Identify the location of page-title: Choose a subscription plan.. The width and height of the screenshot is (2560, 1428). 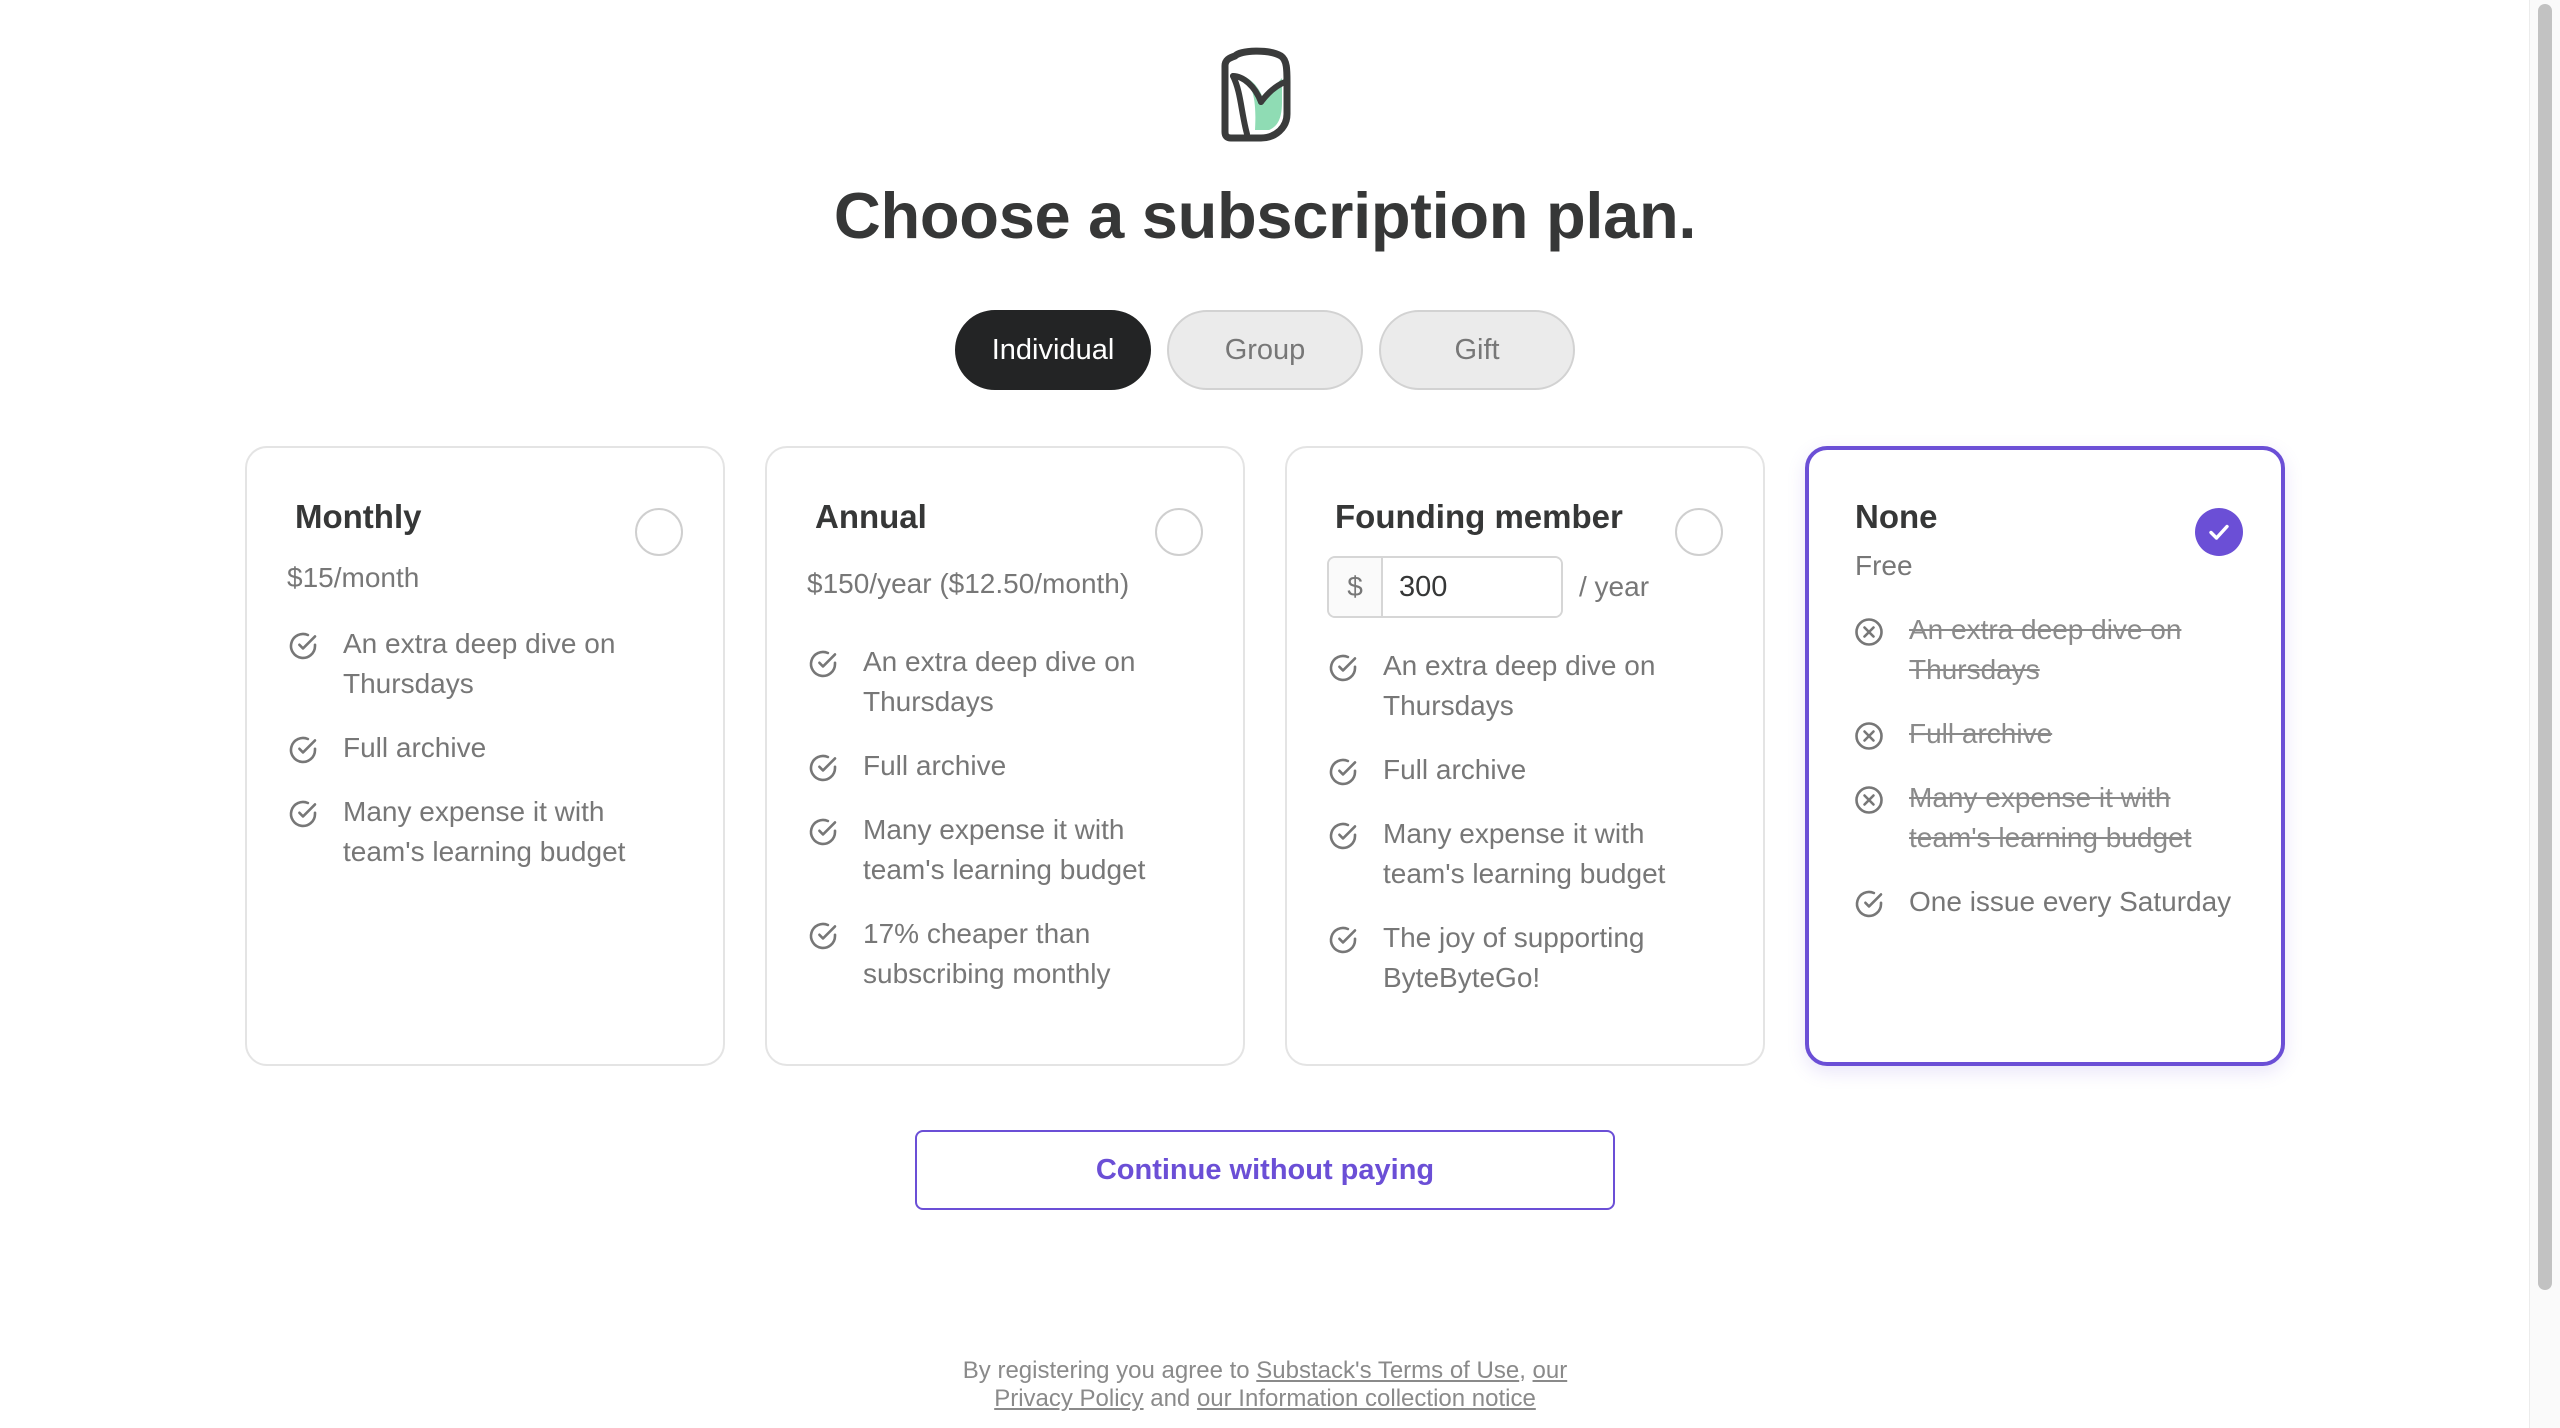
(1265, 215).